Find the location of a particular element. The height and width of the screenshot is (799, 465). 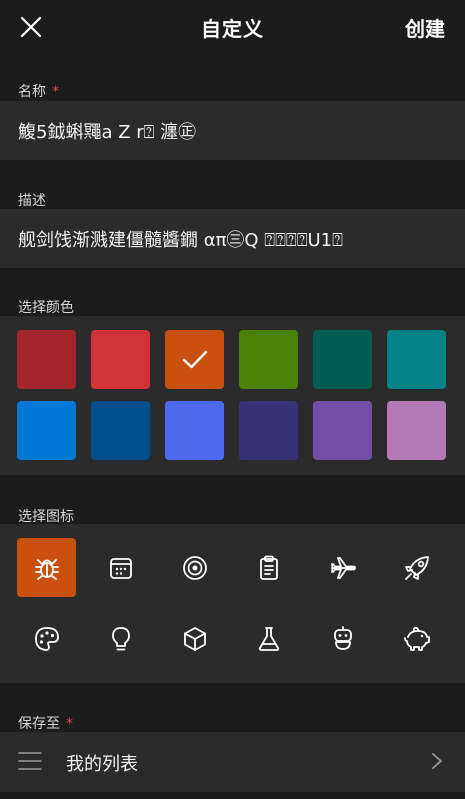

checkmark-icon is located at coordinates (194, 359).